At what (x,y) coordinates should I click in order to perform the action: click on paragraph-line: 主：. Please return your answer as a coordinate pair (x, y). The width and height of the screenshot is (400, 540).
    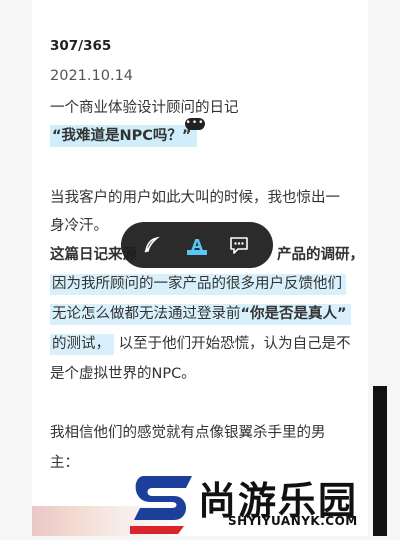
    Looking at the image, I should click on (64, 463).